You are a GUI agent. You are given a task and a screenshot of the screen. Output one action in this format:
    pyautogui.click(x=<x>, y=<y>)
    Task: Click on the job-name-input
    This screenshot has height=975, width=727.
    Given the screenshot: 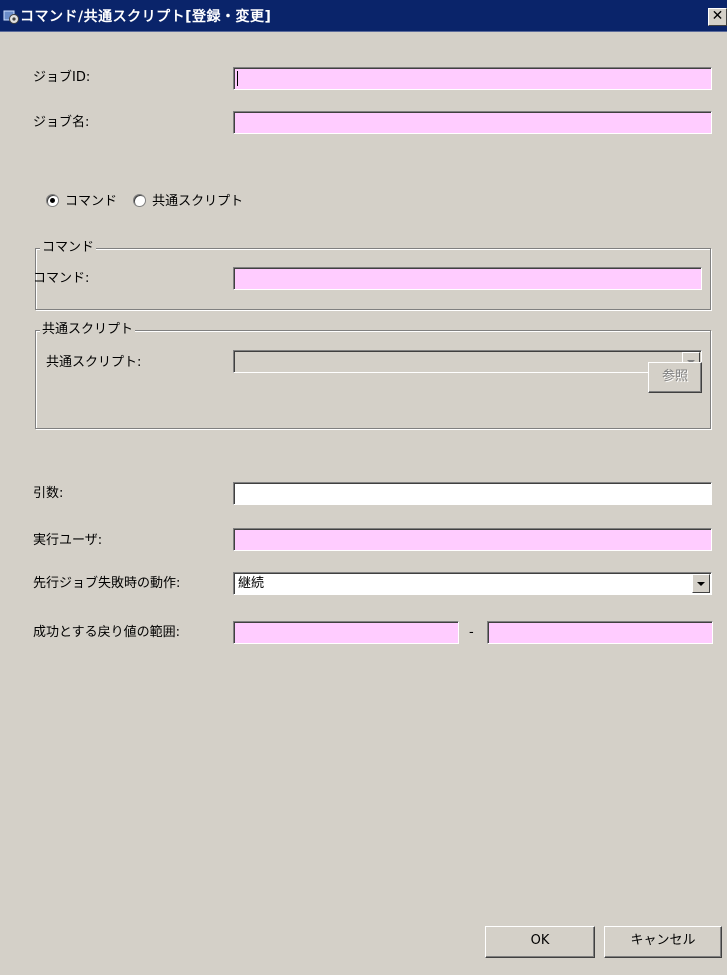 What is the action you would take?
    pyautogui.click(x=472, y=122)
    